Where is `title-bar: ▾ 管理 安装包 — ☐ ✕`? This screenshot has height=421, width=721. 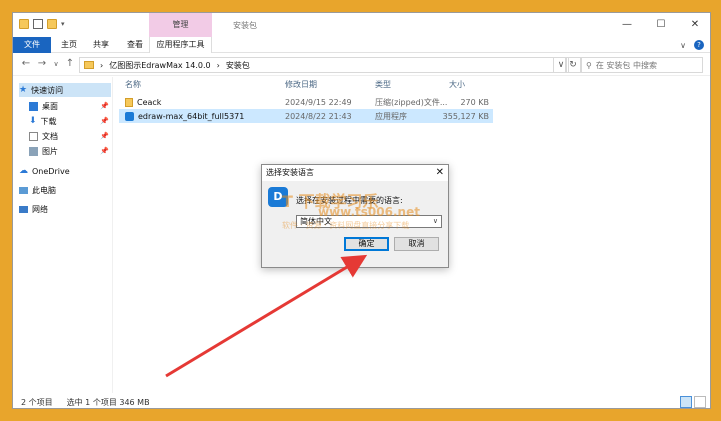
title-bar: ▾ 管理 安装包 — ☐ ✕ is located at coordinates (361, 25).